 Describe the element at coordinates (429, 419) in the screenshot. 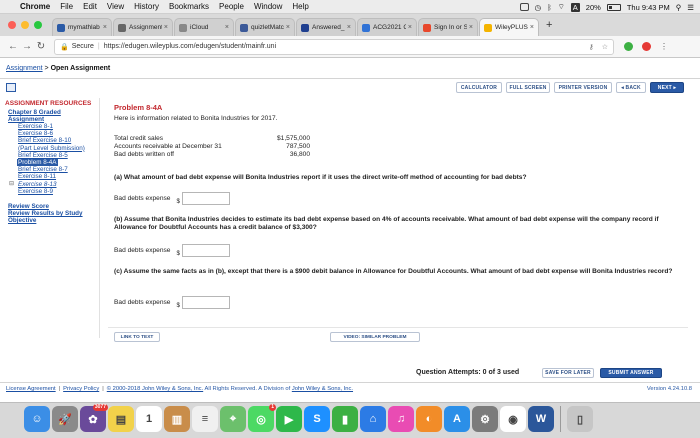

I see `ibooks-icon: ◐` at that location.